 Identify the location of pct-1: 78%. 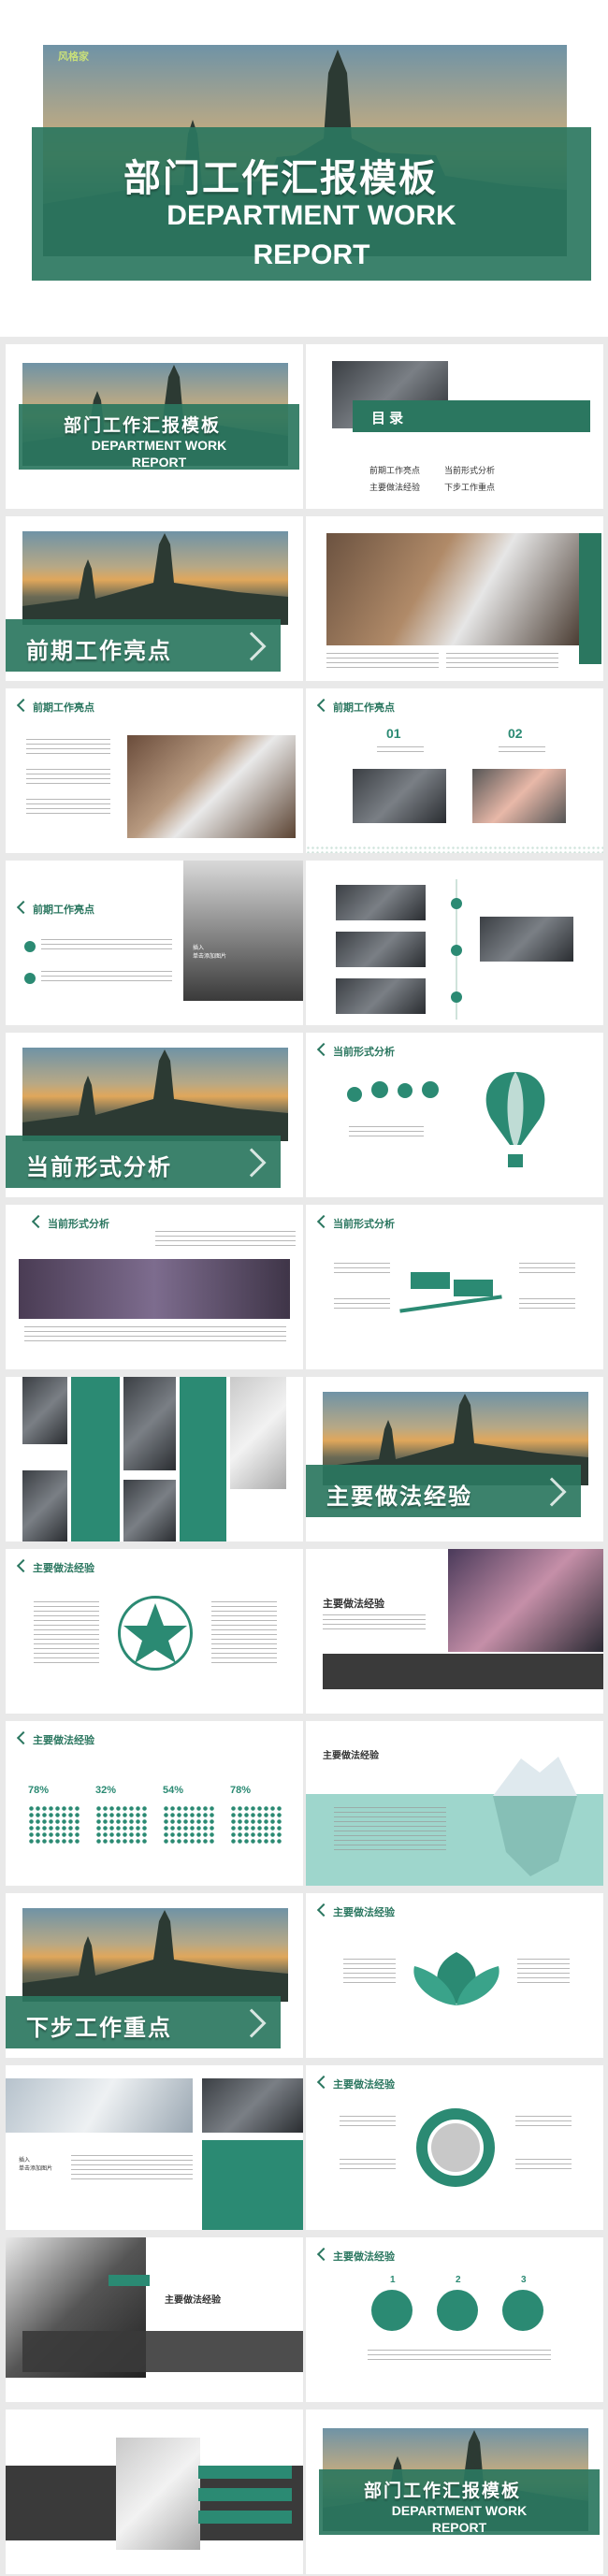
(39, 1790).